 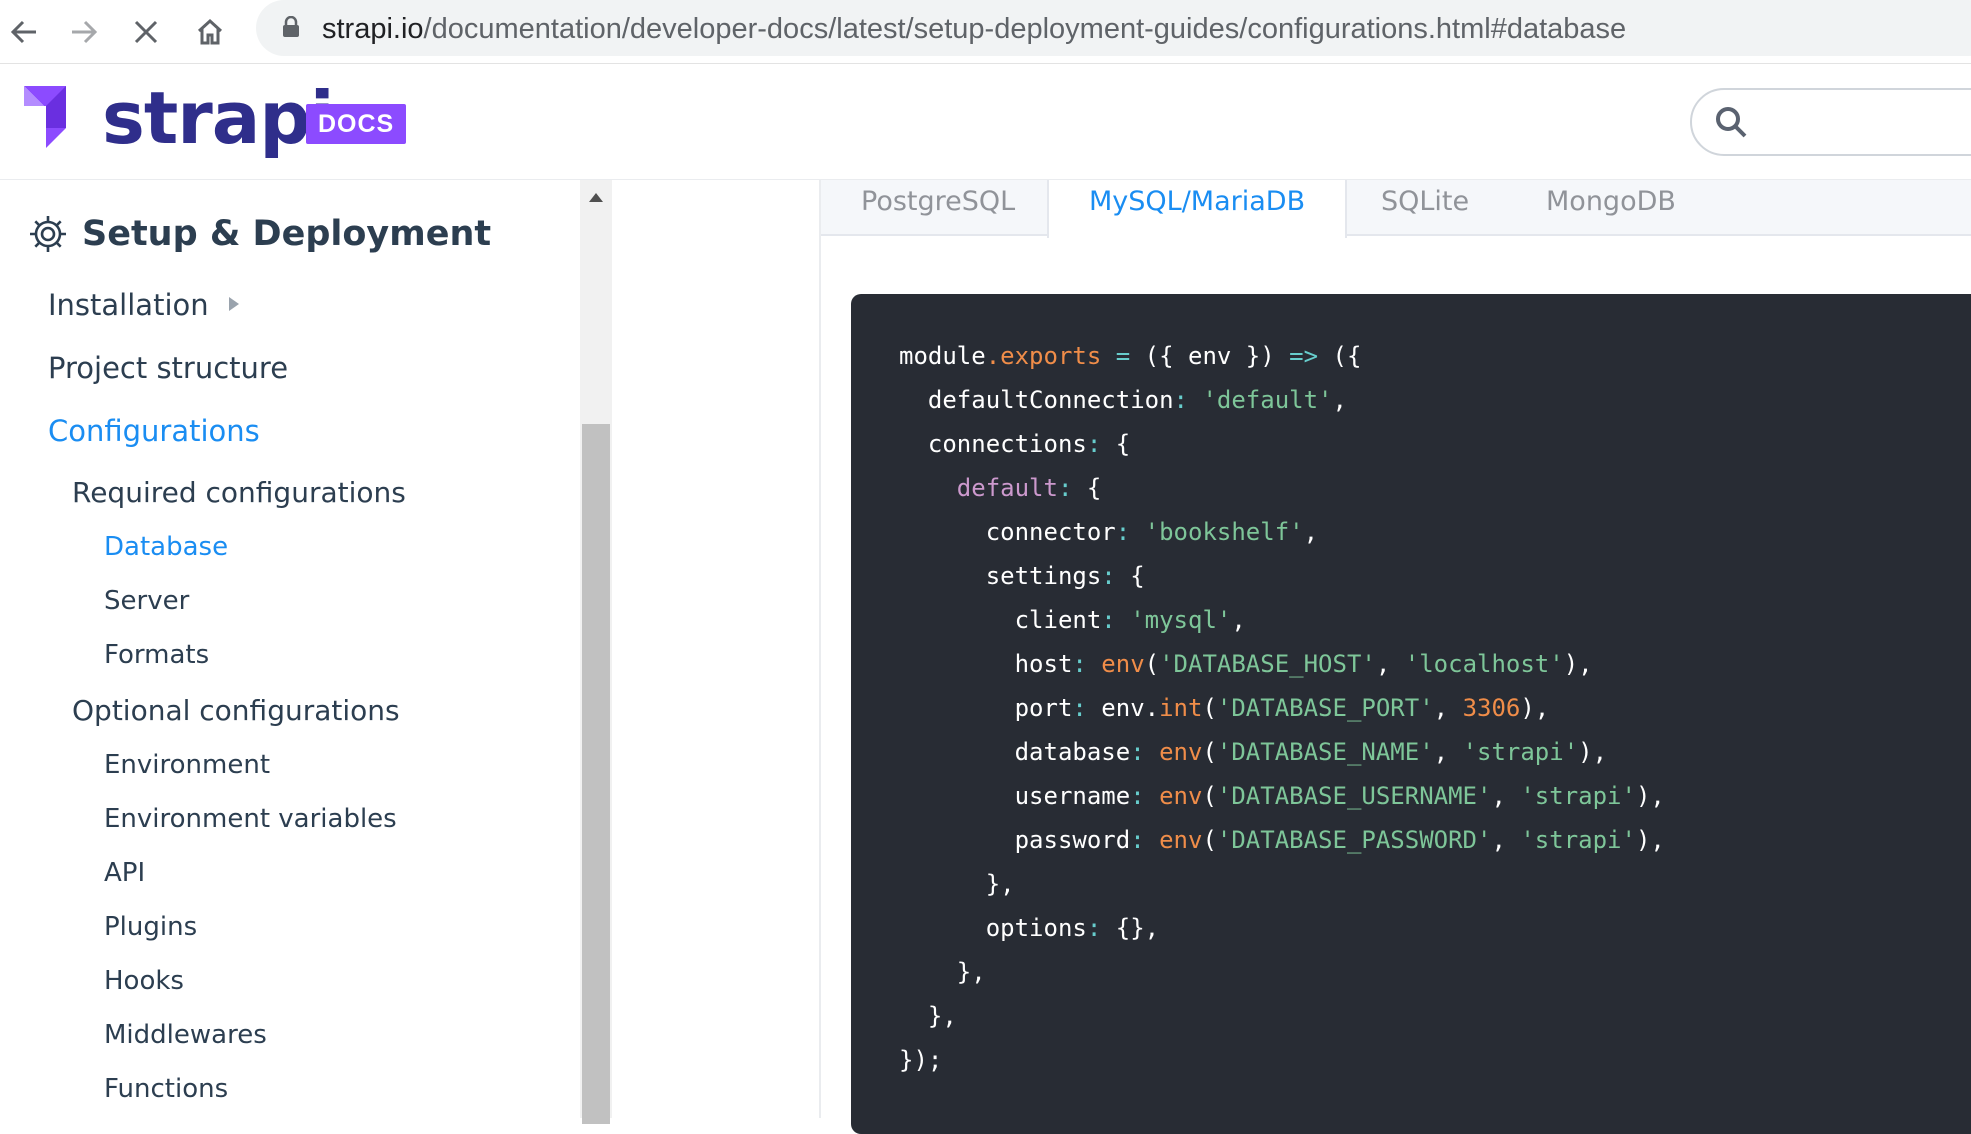 What do you see at coordinates (921, 1060) in the screenshot?
I see `code-token: });` at bounding box center [921, 1060].